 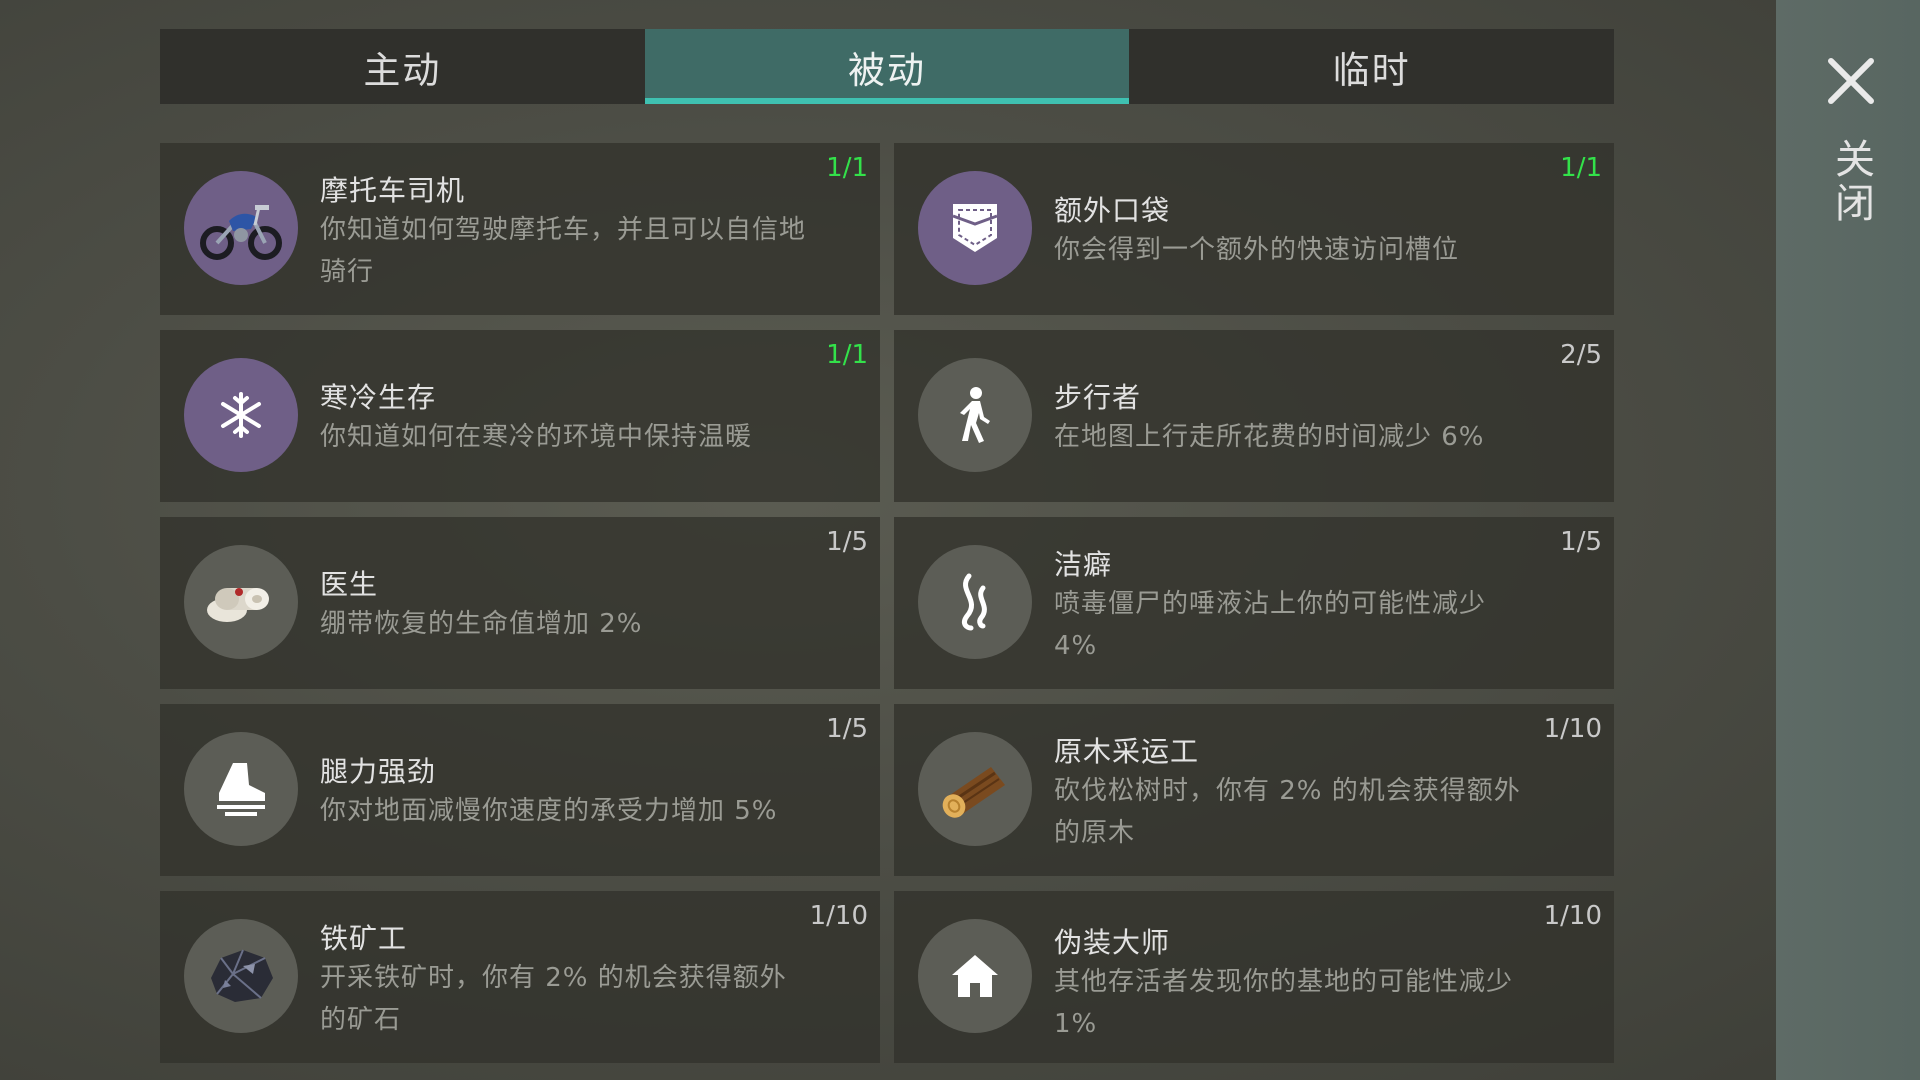 I want to click on tab-passive-skills: 被动, so click(x=887, y=66).